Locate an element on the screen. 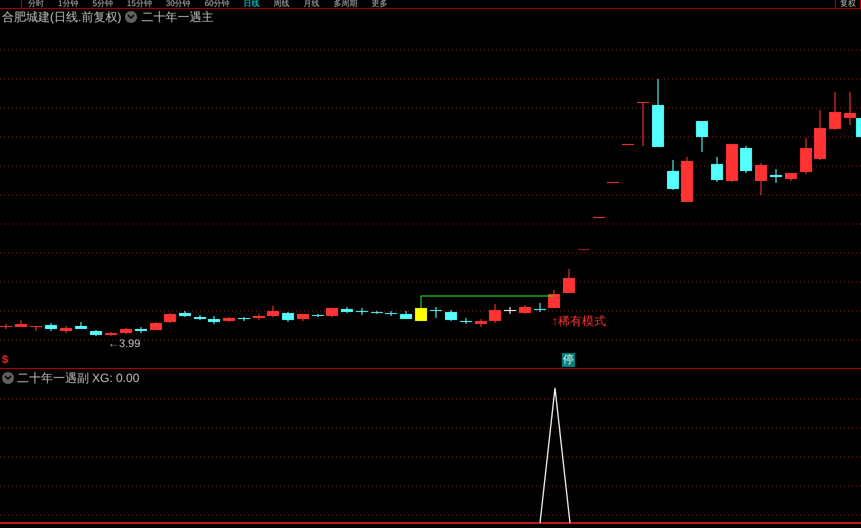 This screenshot has width=861, height=528. stock-title: 合肥城建(日线.前复权) is located at coordinates (62, 17).